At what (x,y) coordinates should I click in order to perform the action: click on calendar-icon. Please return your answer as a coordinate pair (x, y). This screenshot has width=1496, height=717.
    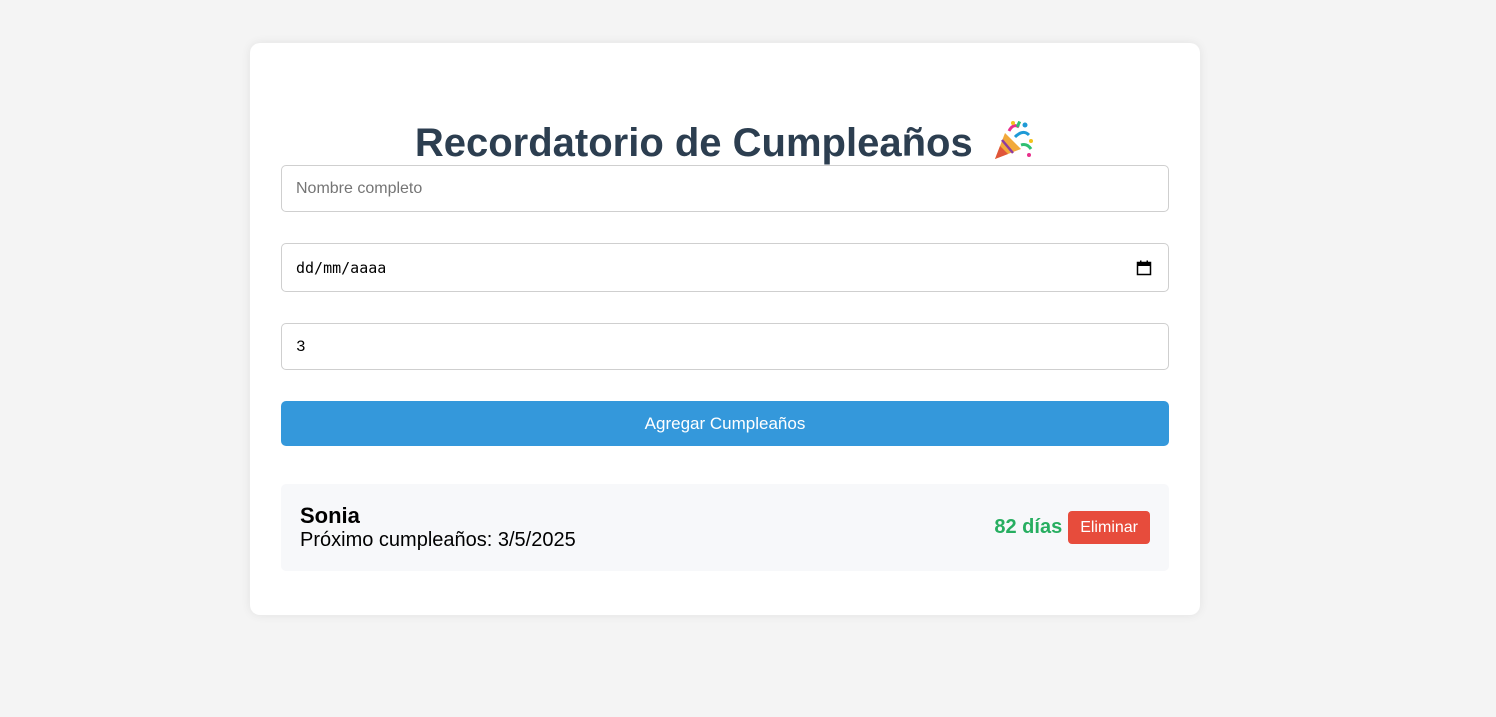
    Looking at the image, I should click on (1144, 268).